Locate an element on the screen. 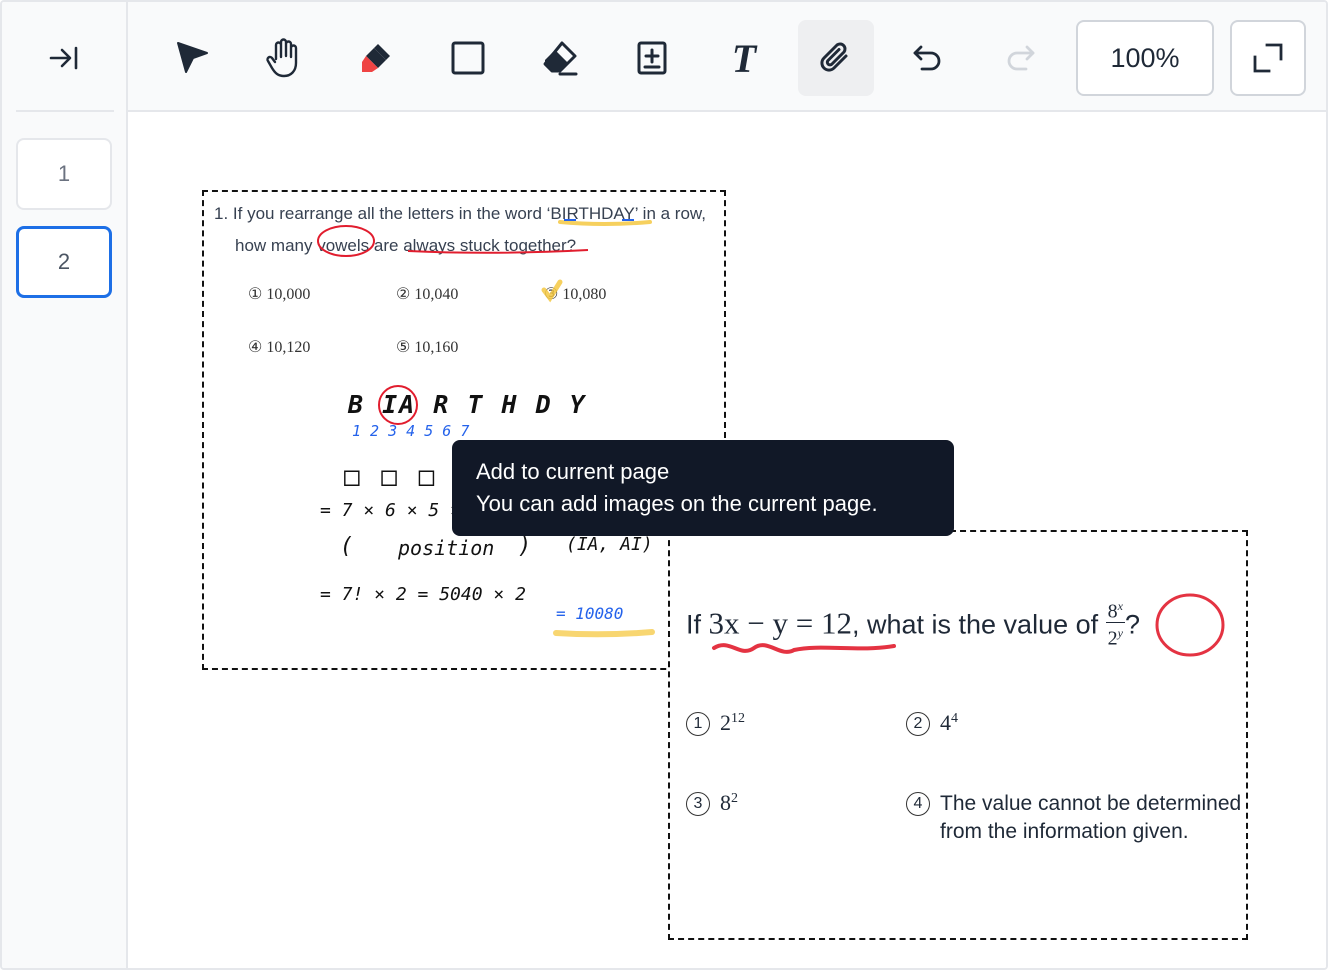 Image resolution: width=1328 pixels, height=970 pixels. fullscreen-button is located at coordinates (1268, 58).